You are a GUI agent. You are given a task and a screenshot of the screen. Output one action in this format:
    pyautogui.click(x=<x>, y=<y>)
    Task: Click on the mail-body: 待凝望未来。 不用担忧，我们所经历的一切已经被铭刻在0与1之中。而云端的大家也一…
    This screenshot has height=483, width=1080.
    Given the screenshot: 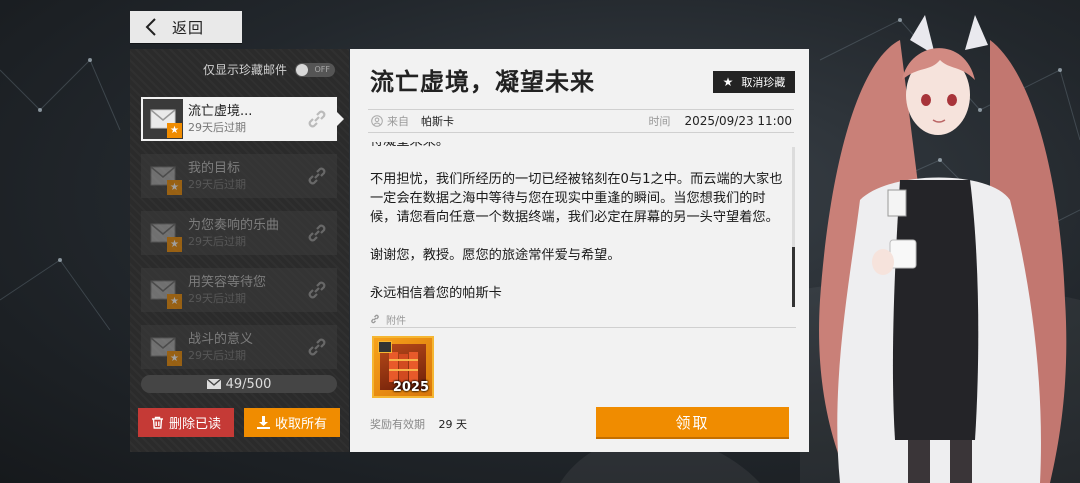 What is the action you would take?
    pyautogui.click(x=580, y=224)
    